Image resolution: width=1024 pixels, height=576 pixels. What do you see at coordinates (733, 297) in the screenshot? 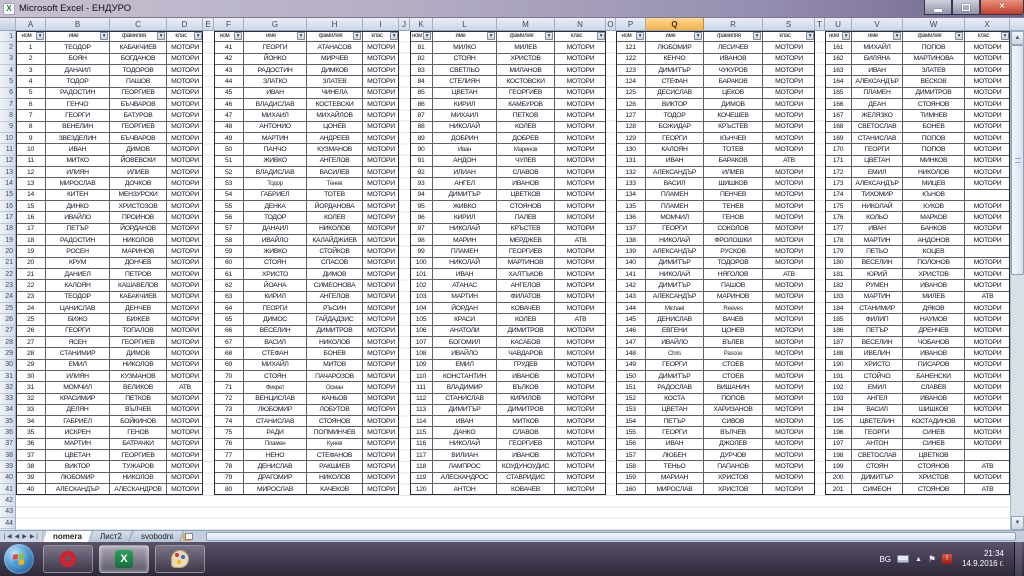
I see `cell: МАРИНОВ` at bounding box center [733, 297].